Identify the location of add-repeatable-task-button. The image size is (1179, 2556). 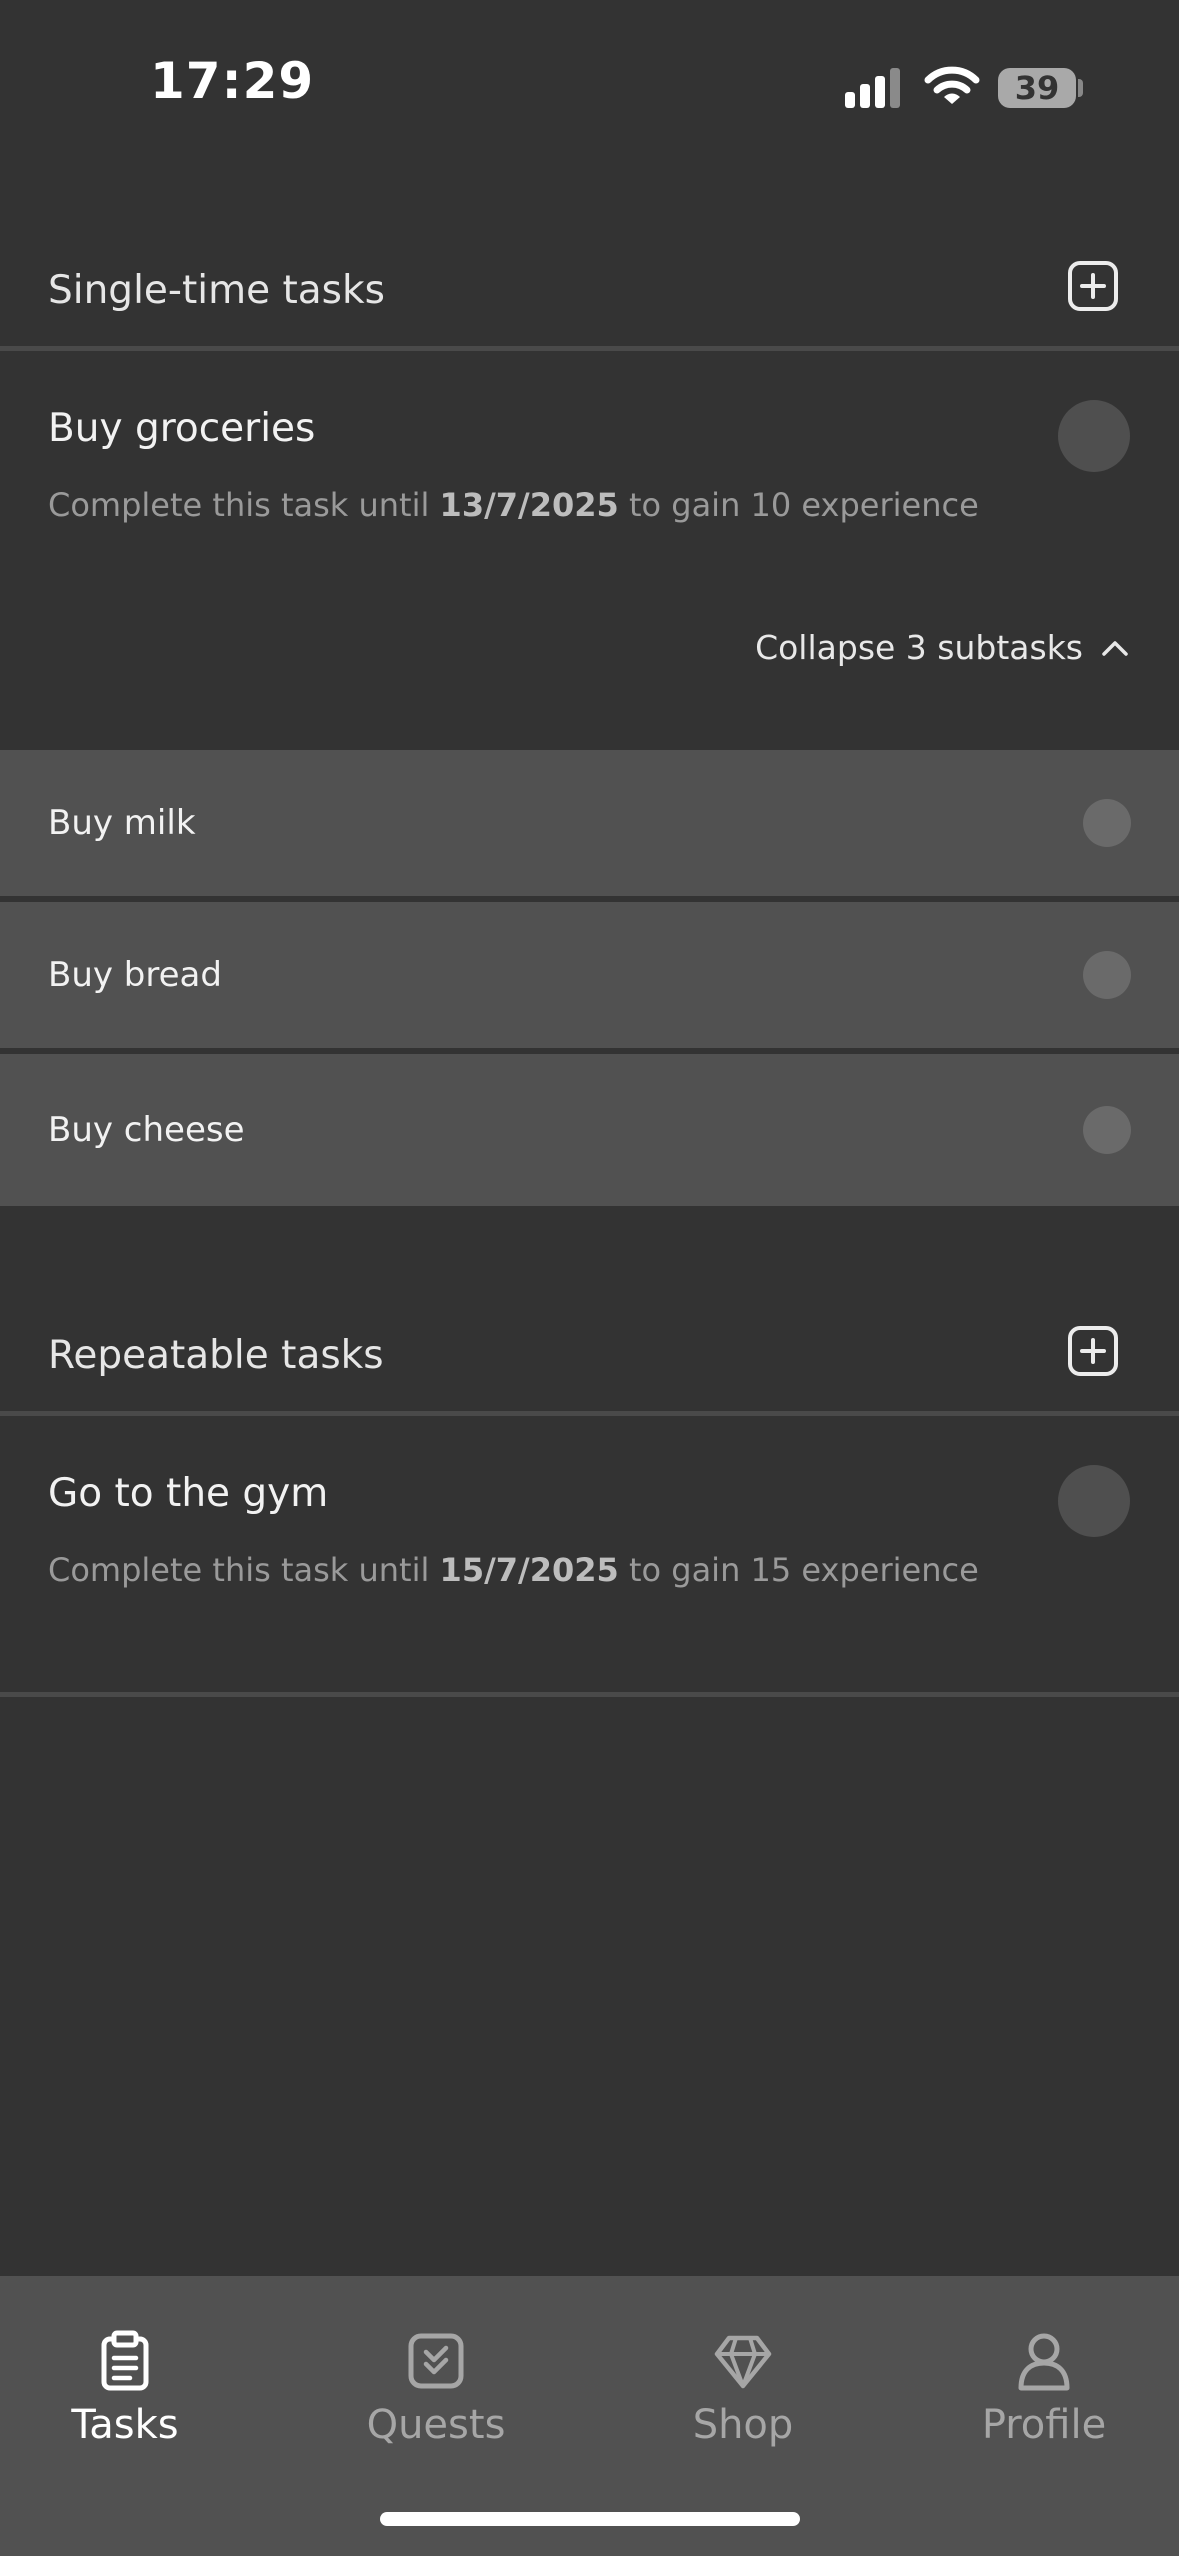
(1093, 1351).